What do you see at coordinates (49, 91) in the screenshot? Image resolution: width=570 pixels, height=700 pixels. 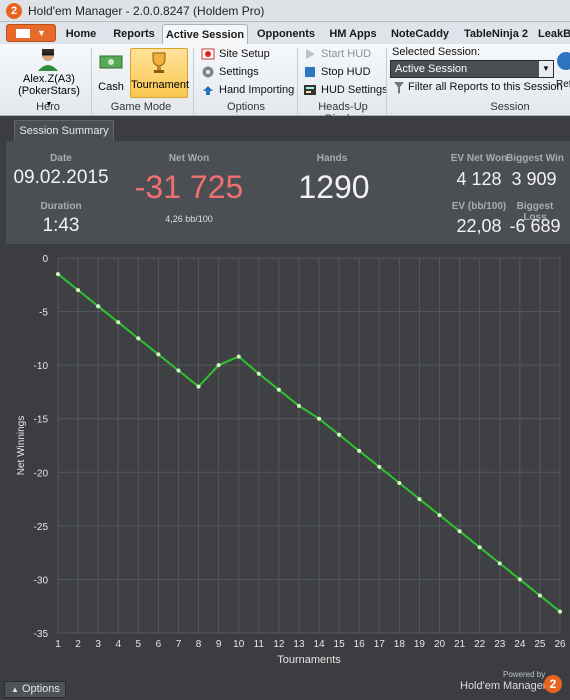 I see `hero-site-label: (PokerStars)` at bounding box center [49, 91].